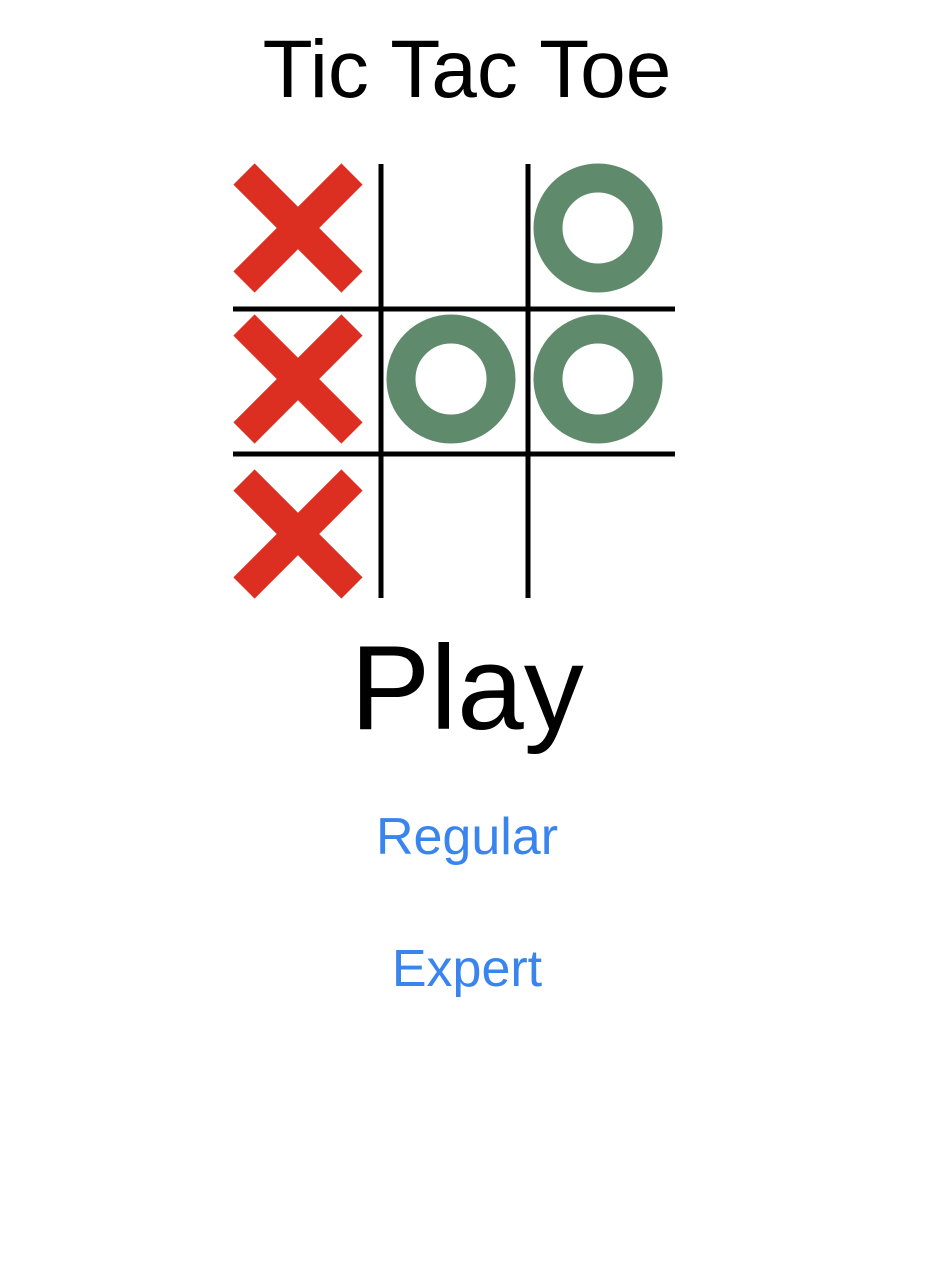 This screenshot has width=934, height=1280. I want to click on expert-mode-button: Expert, so click(467, 969).